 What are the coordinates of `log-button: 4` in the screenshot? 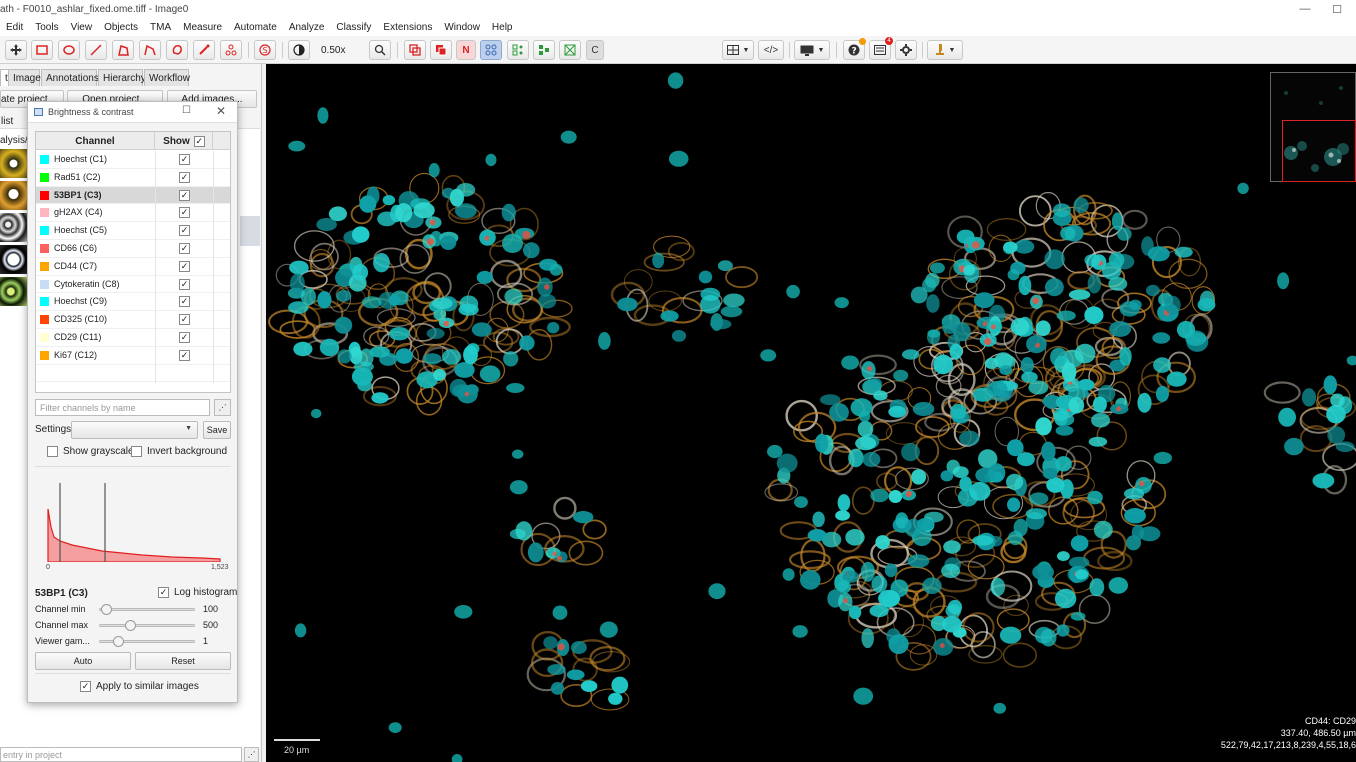 It's located at (881, 48).